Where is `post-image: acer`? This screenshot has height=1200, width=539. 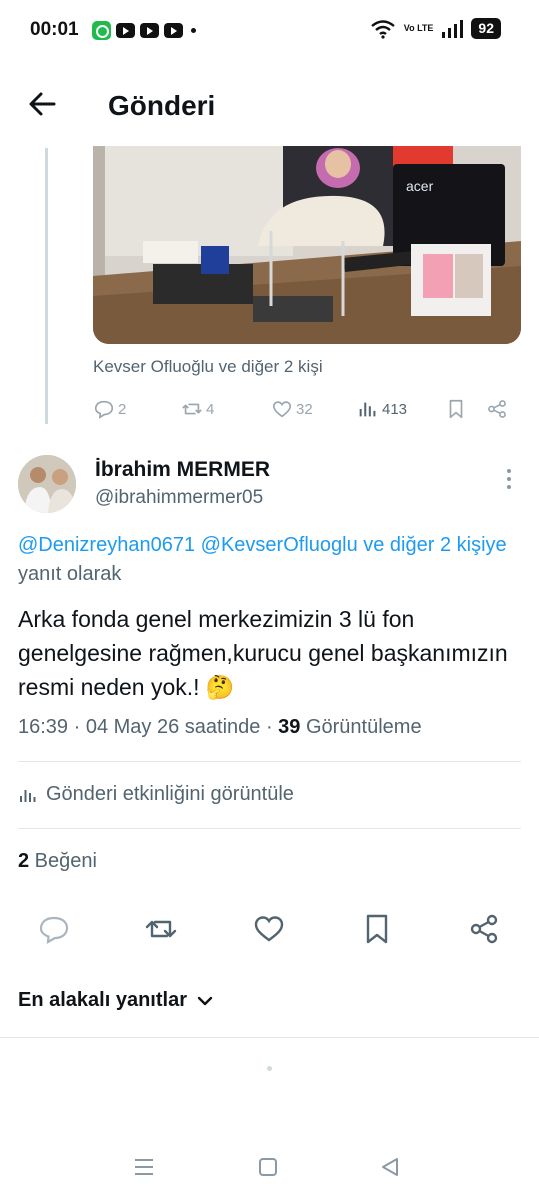 post-image: acer is located at coordinates (307, 245).